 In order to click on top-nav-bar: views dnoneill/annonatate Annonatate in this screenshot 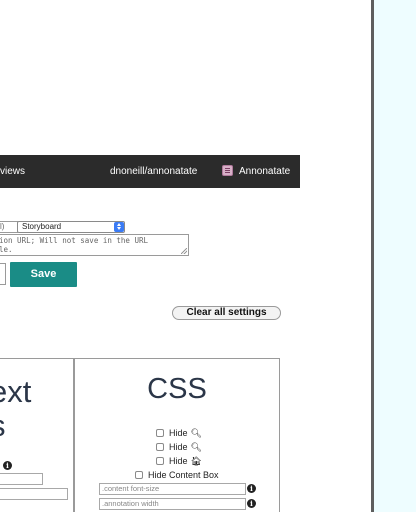, I will do `click(150, 171)`.